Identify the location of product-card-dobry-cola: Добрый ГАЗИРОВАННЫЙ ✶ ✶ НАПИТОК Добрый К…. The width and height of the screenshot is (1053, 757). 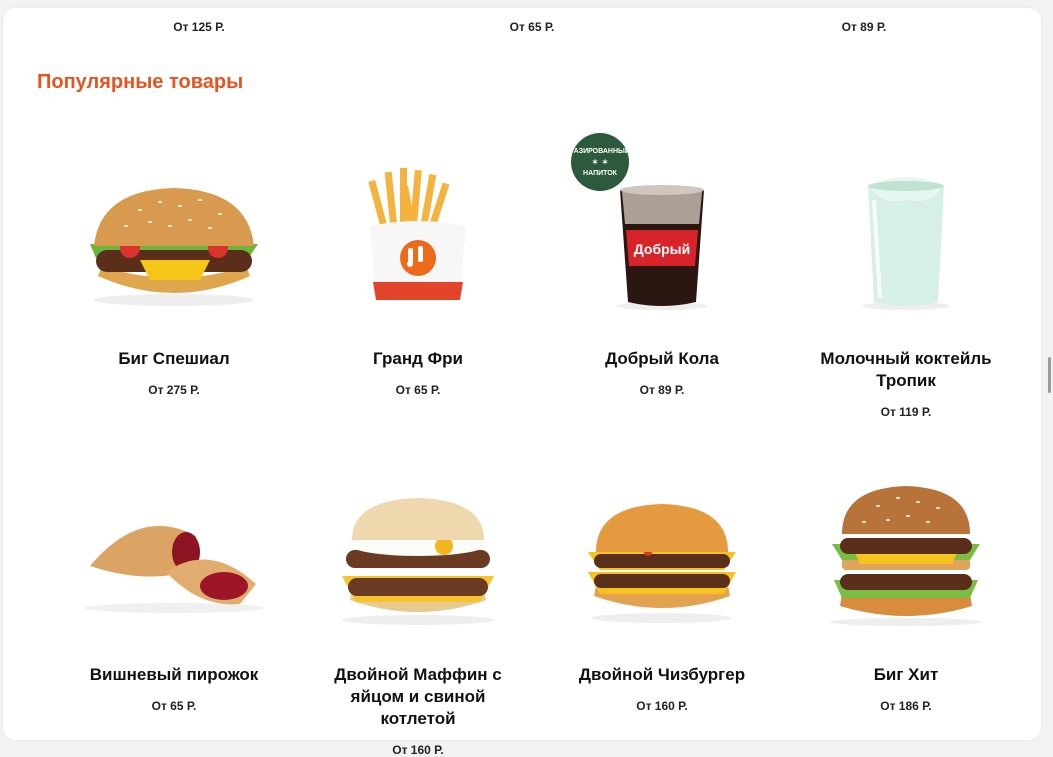
(662, 265).